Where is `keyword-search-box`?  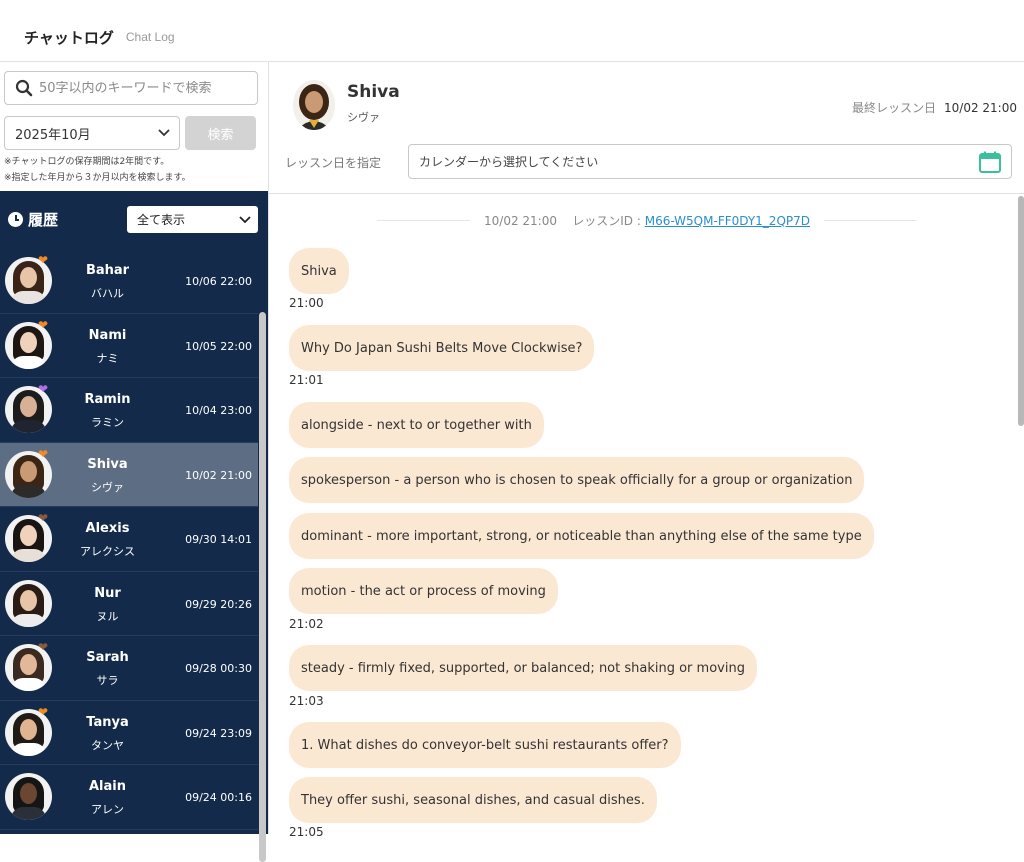 keyword-search-box is located at coordinates (131, 88).